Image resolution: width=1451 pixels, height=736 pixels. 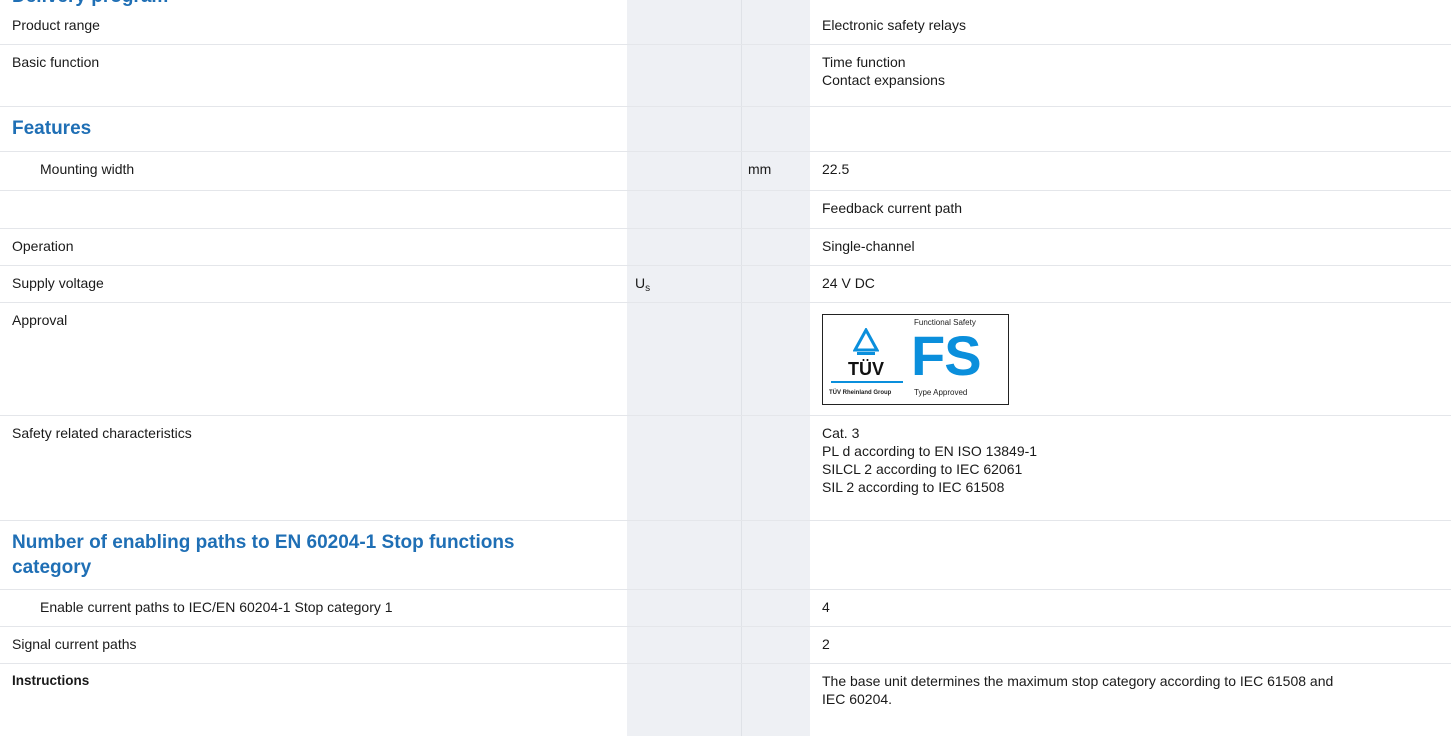 I want to click on row-value: 22.5, so click(x=836, y=169).